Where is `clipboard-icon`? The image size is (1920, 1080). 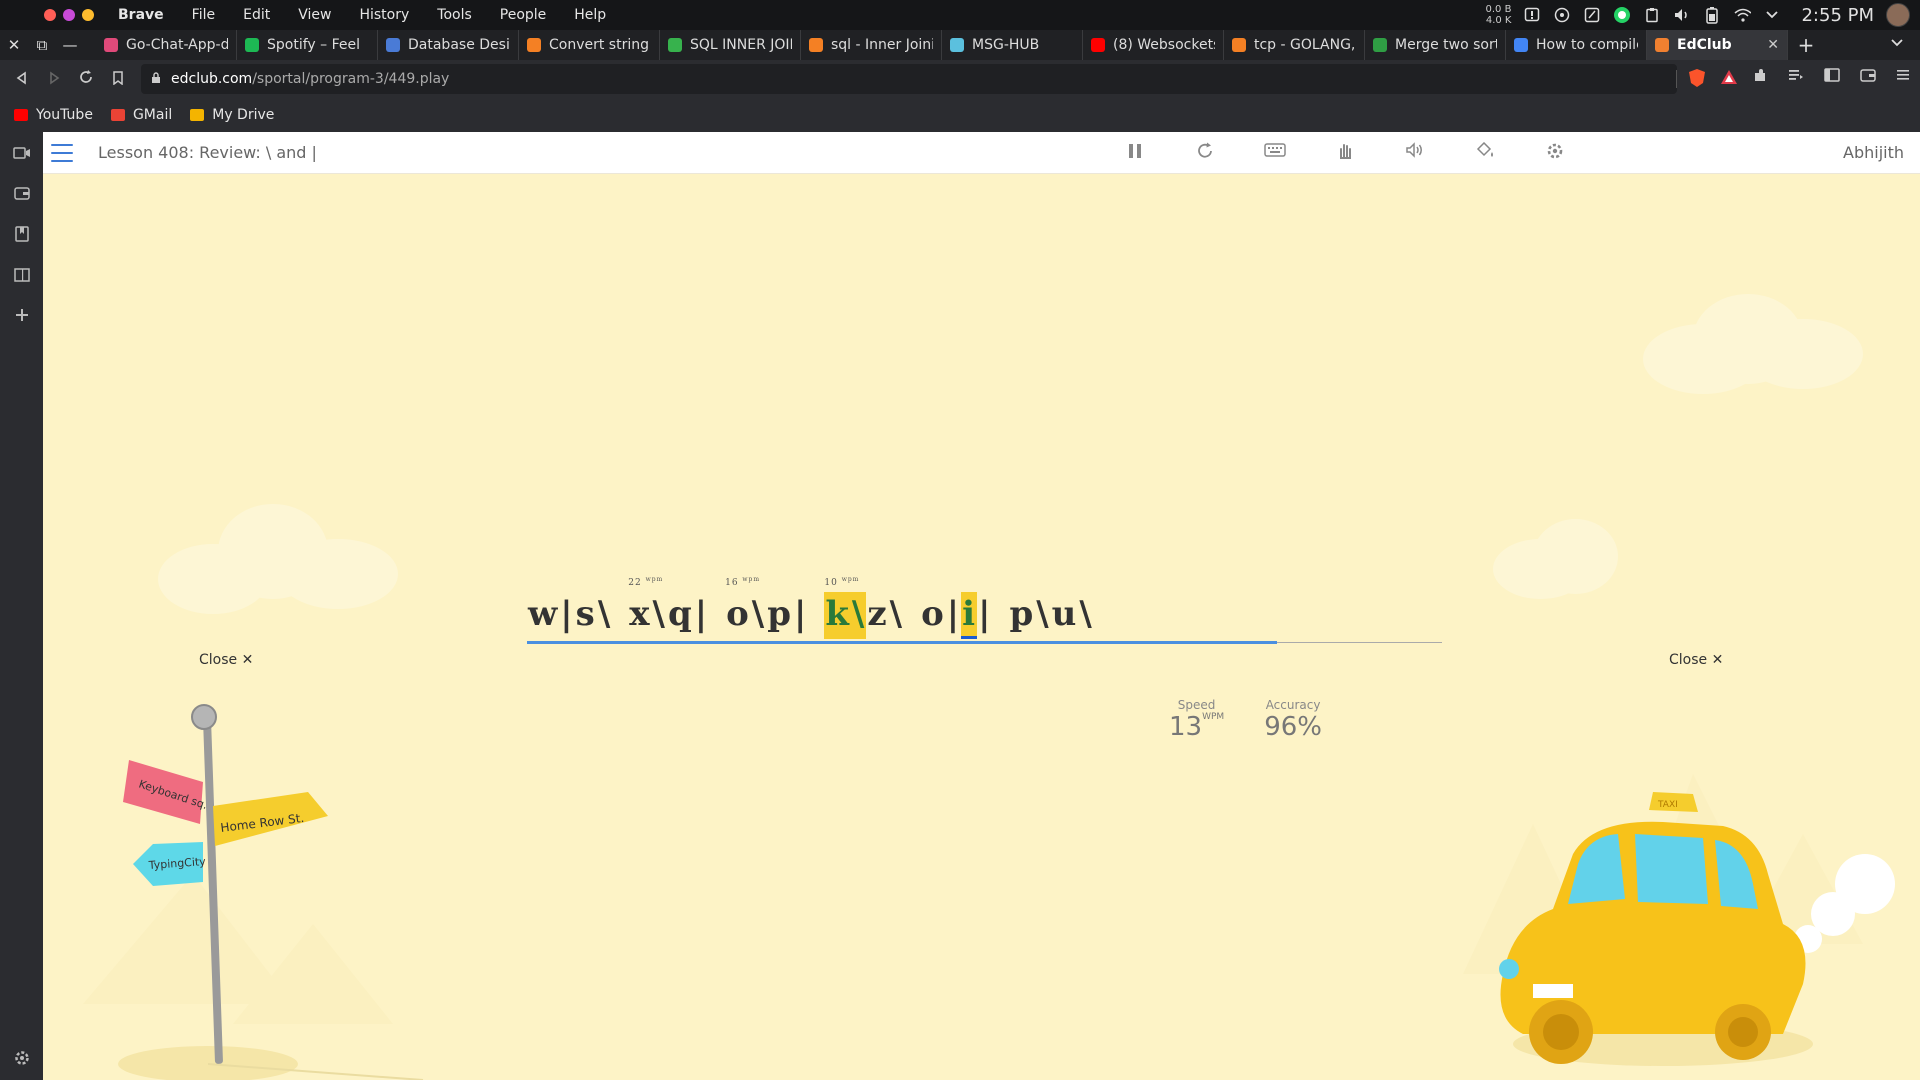
clipboard-icon is located at coordinates (1652, 15).